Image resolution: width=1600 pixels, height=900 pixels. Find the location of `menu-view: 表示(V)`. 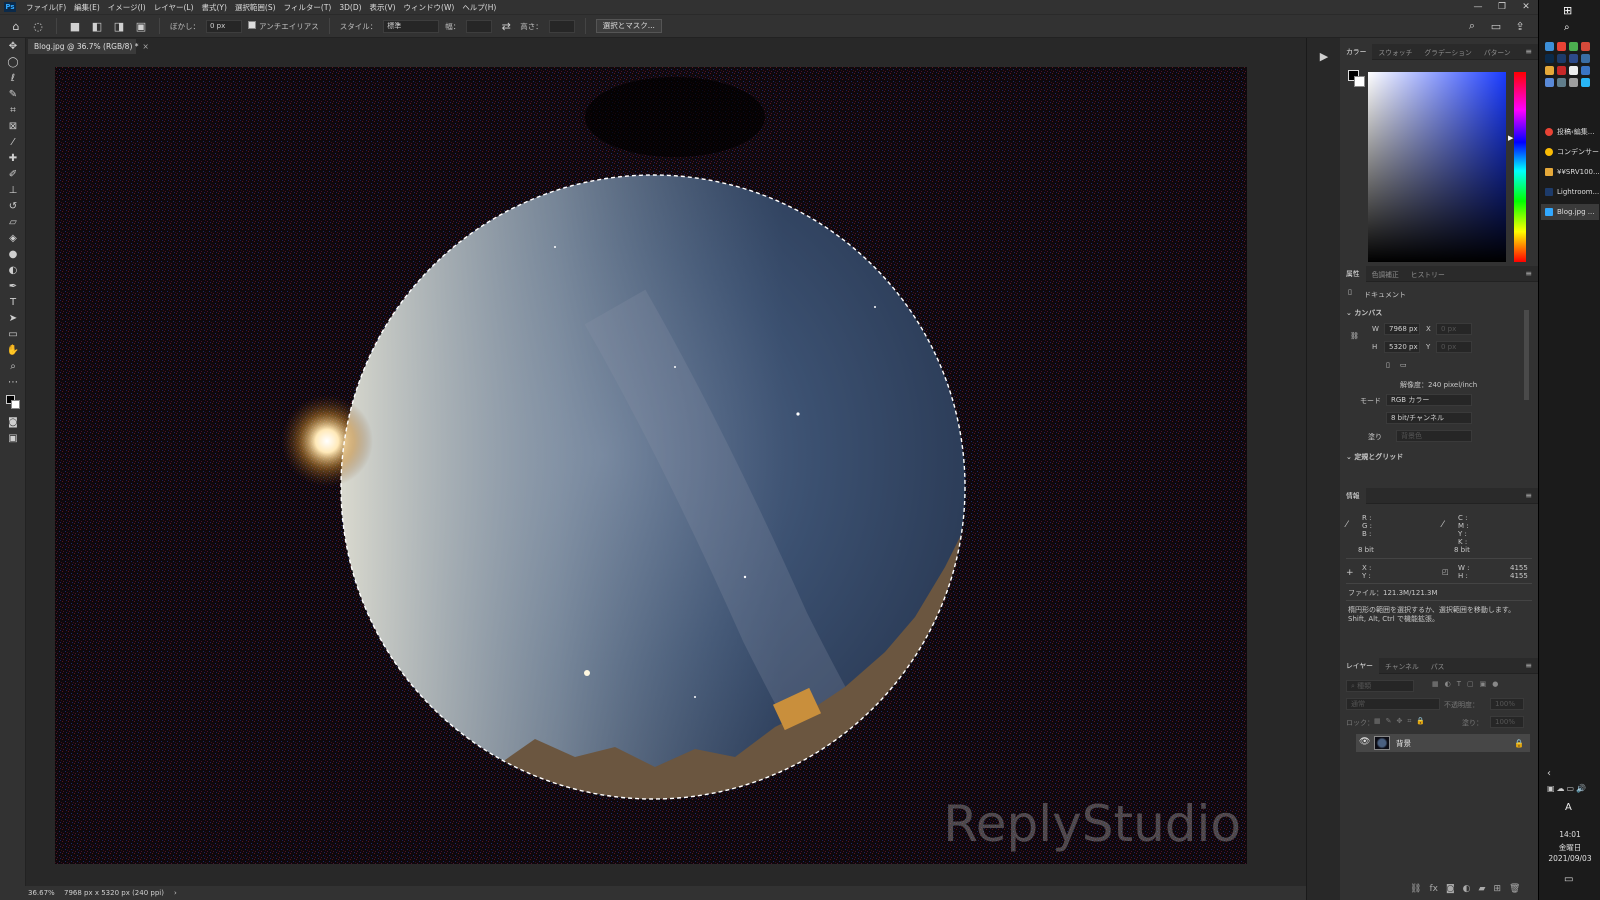

menu-view: 表示(V) is located at coordinates (383, 7).